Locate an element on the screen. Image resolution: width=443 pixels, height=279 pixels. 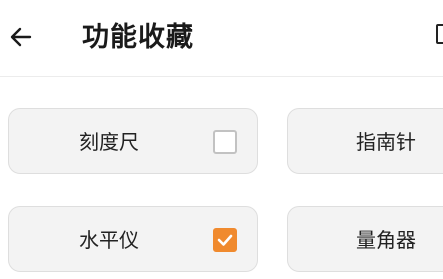
tool-card-ruler: 刻度尺 is located at coordinates (133, 141).